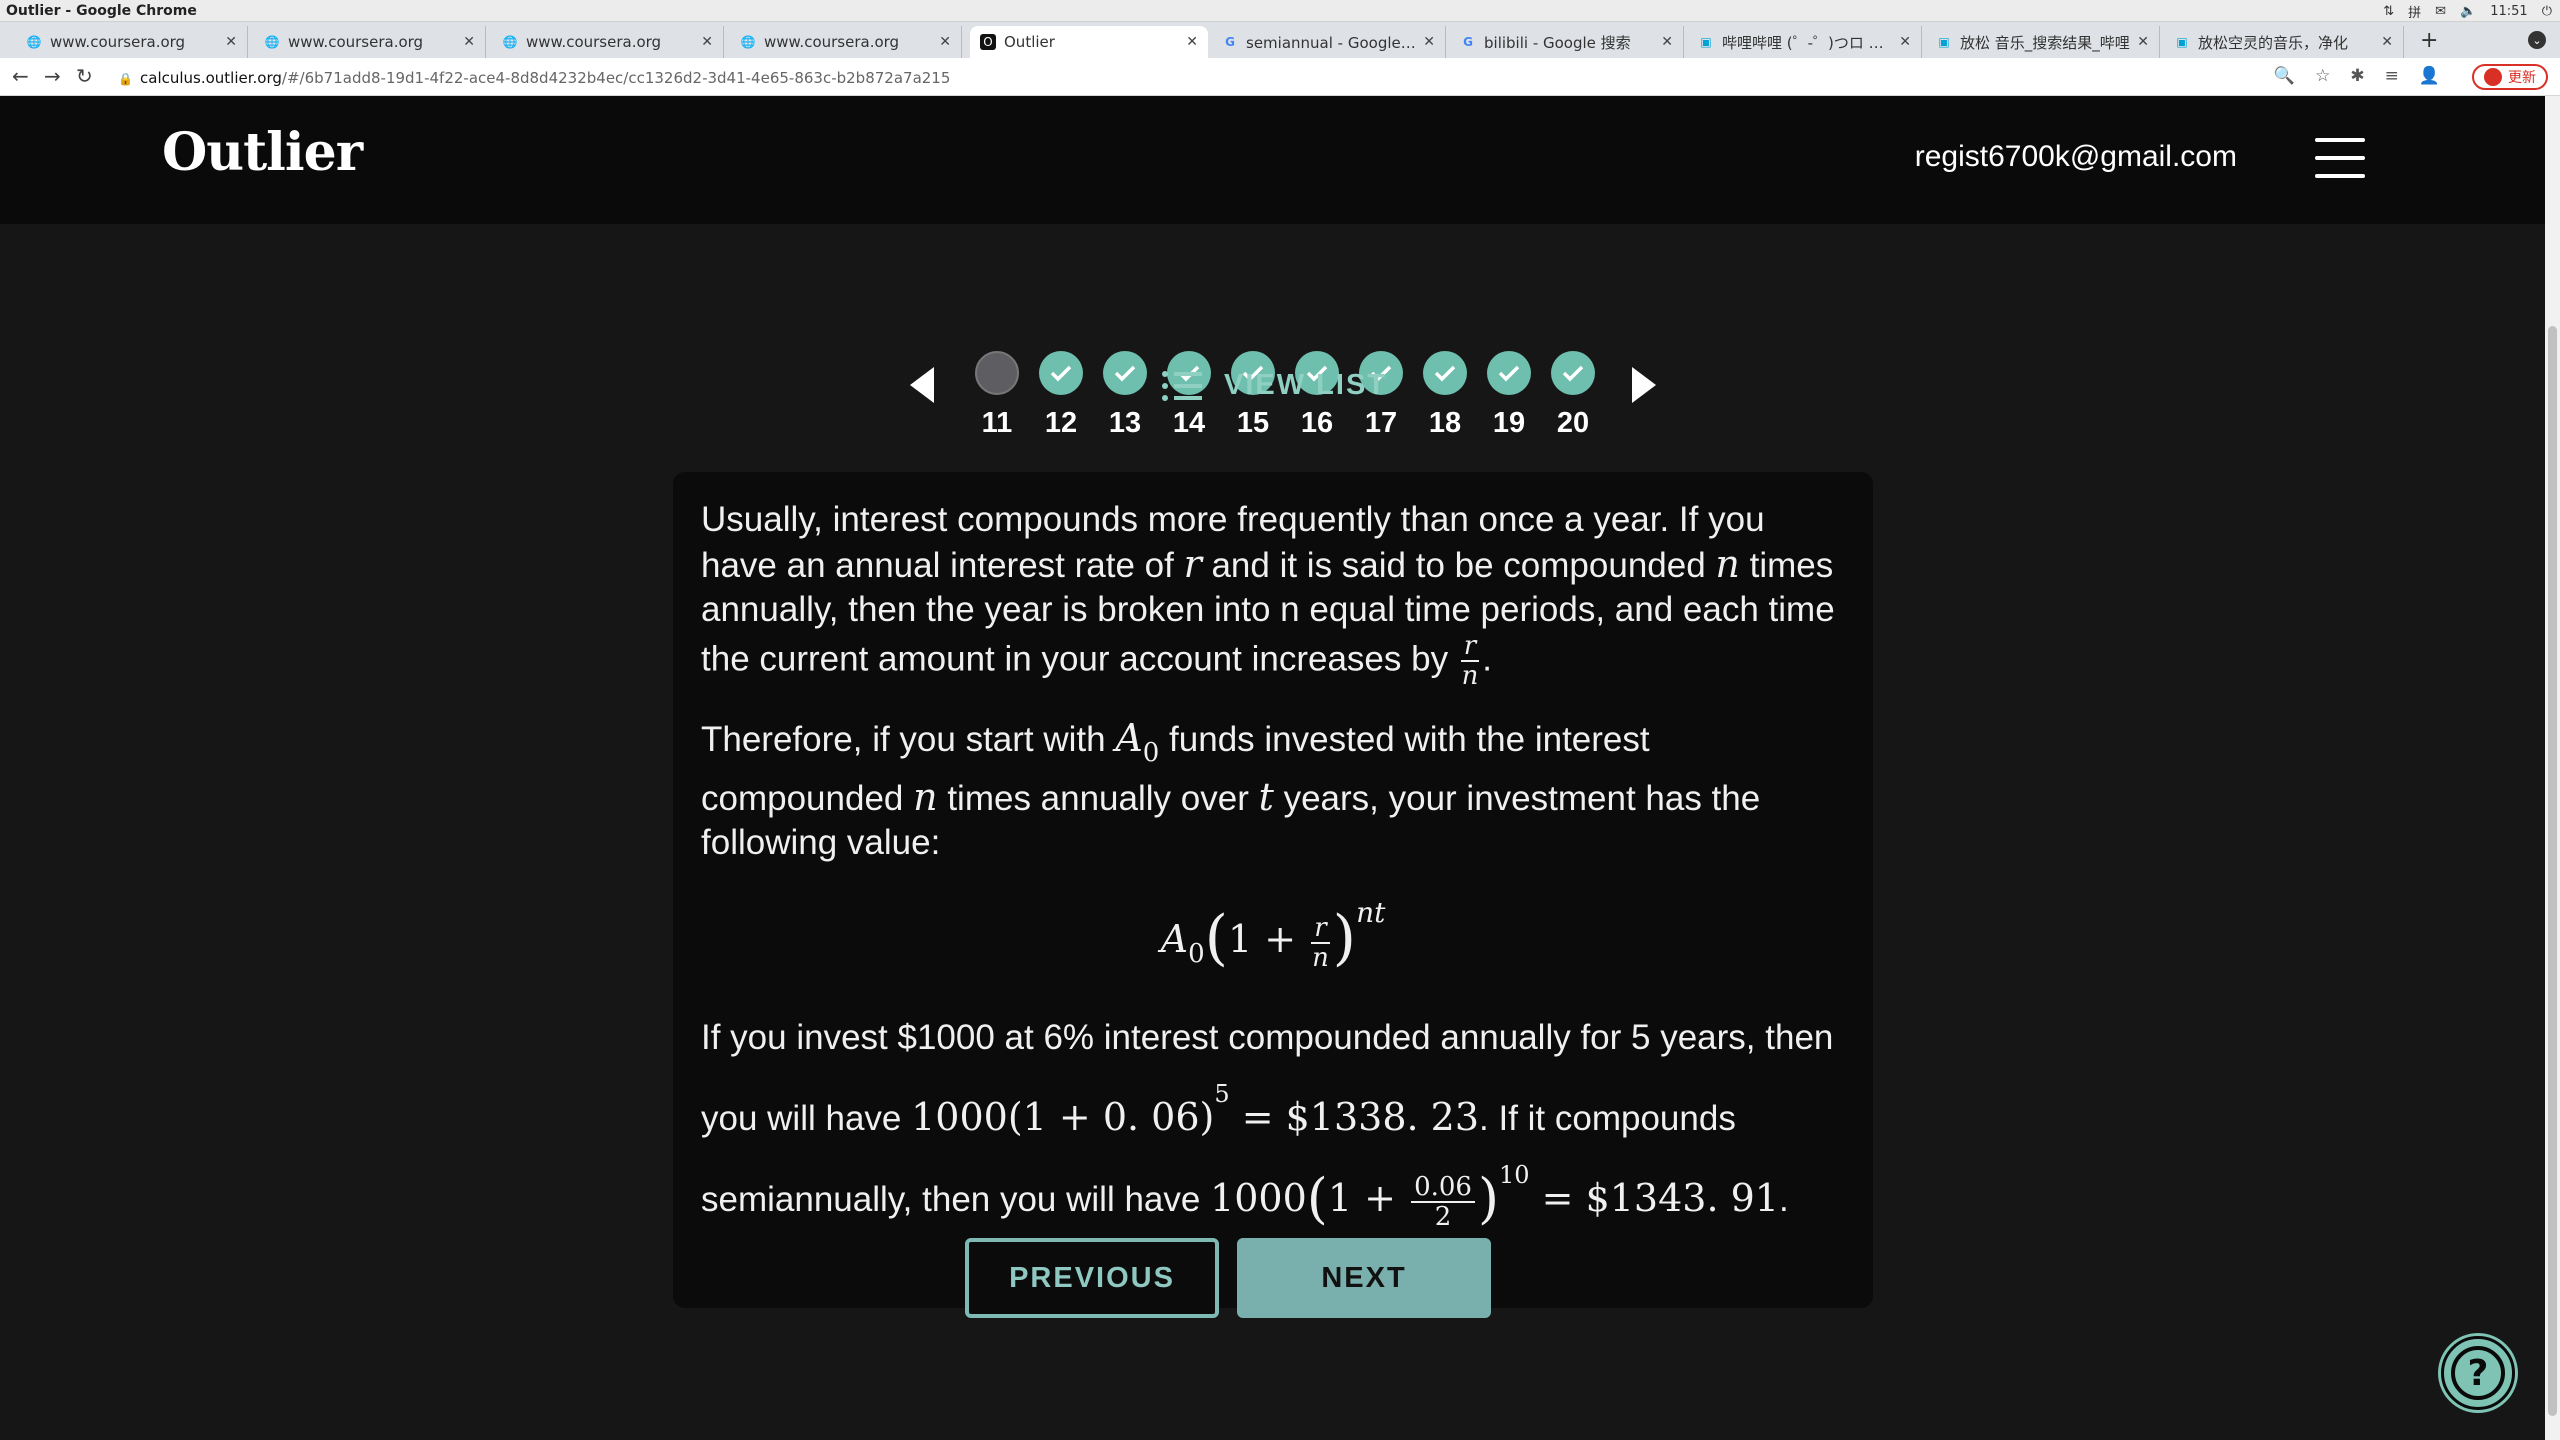 This screenshot has width=2560, height=1440. I want to click on outlier-logo: Outlier, so click(262, 152).